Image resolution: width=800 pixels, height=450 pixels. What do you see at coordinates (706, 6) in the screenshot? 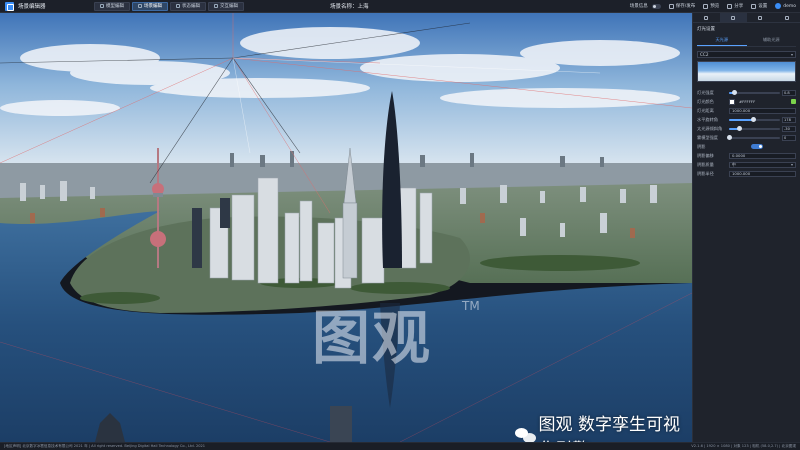
I see `eye-icon` at bounding box center [706, 6].